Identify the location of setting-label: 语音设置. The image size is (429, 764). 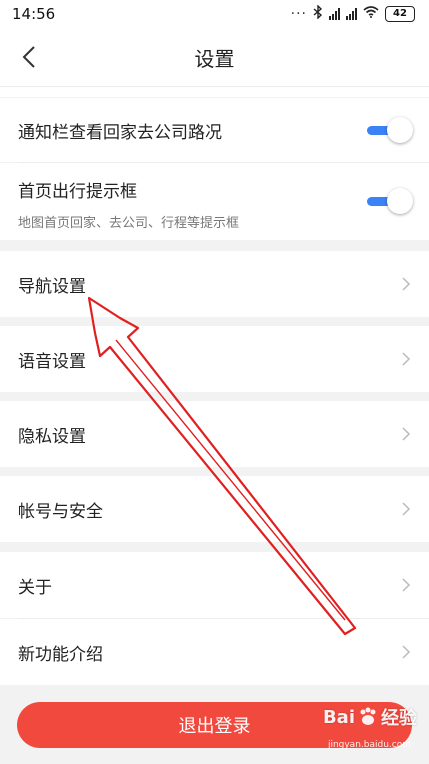
(52, 361).